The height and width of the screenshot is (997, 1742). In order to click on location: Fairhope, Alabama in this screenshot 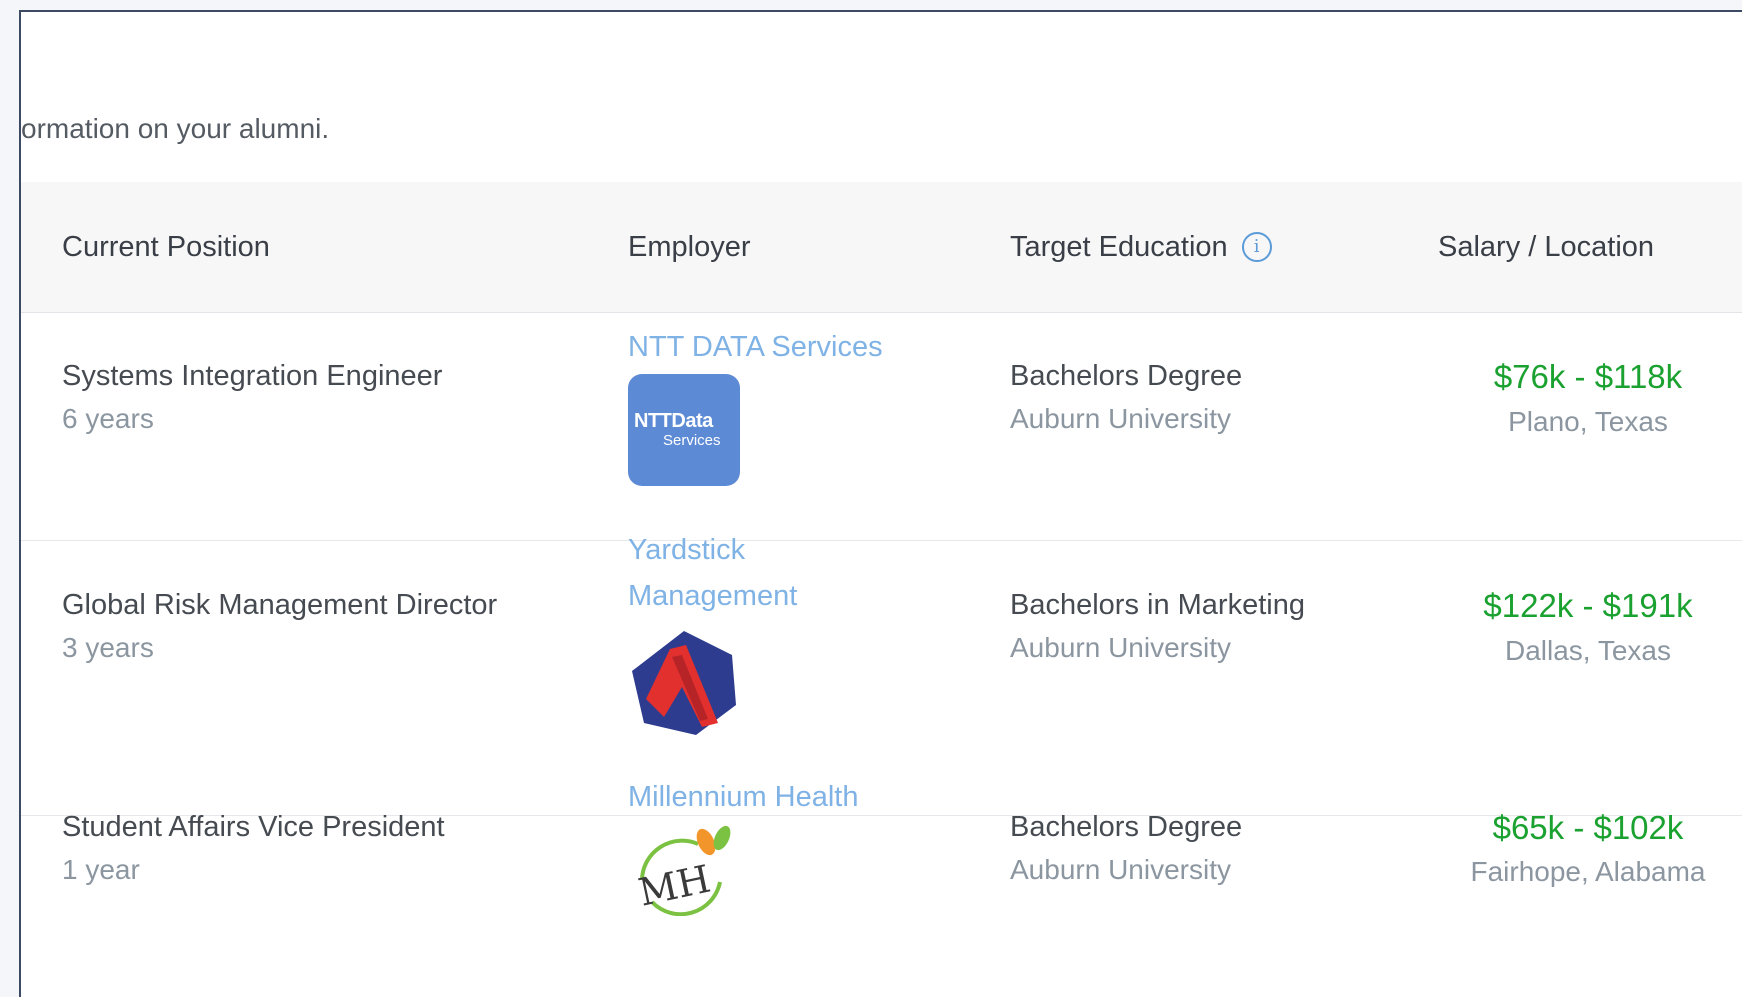, I will do `click(1588, 871)`.